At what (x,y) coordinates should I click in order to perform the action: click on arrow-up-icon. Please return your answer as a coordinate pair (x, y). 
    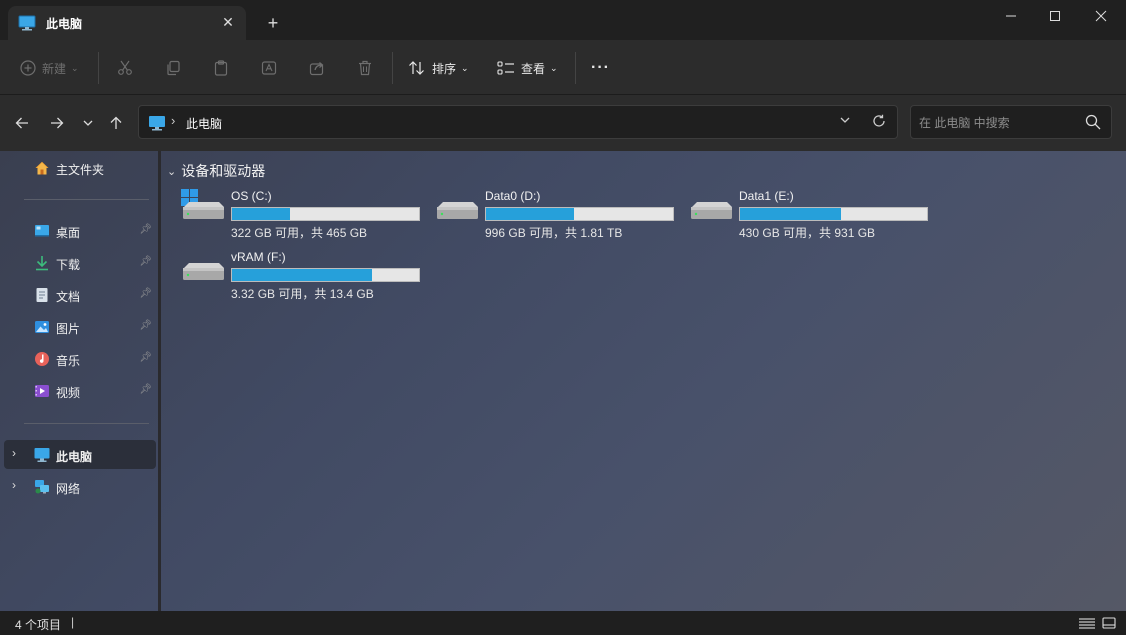
    Looking at the image, I should click on (116, 122).